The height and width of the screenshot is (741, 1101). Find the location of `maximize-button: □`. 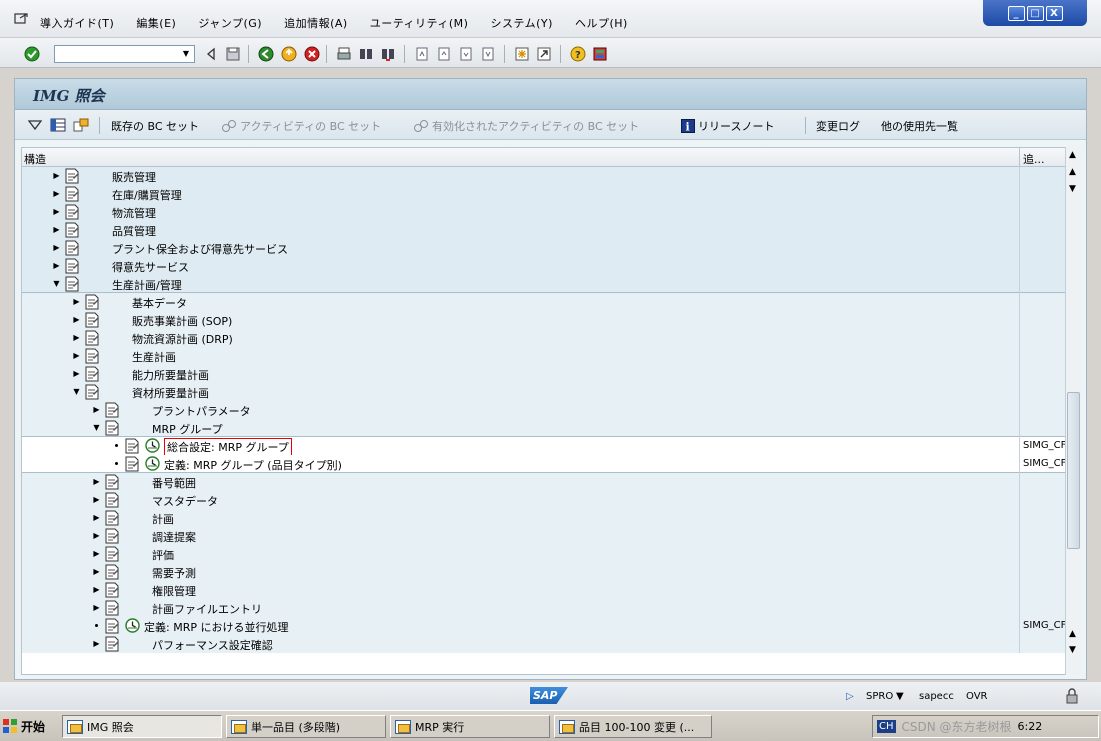

maximize-button: □ is located at coordinates (1035, 13).